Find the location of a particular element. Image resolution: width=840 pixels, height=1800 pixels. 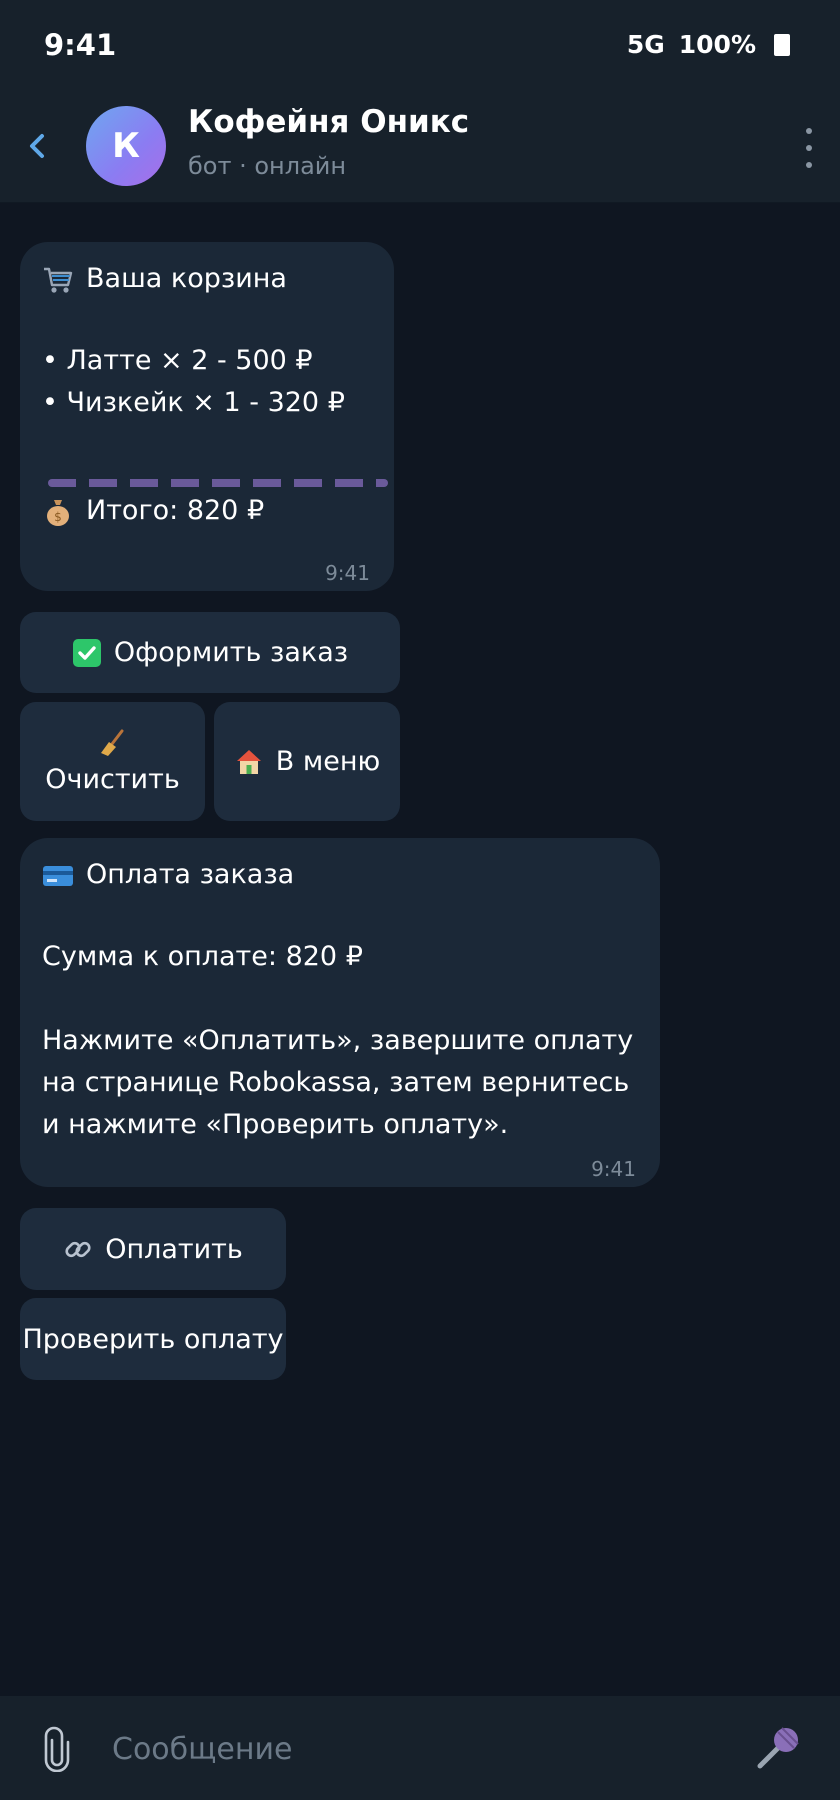

cart-total-row: $ Итого: 820 ₽ is located at coordinates (153, 511).